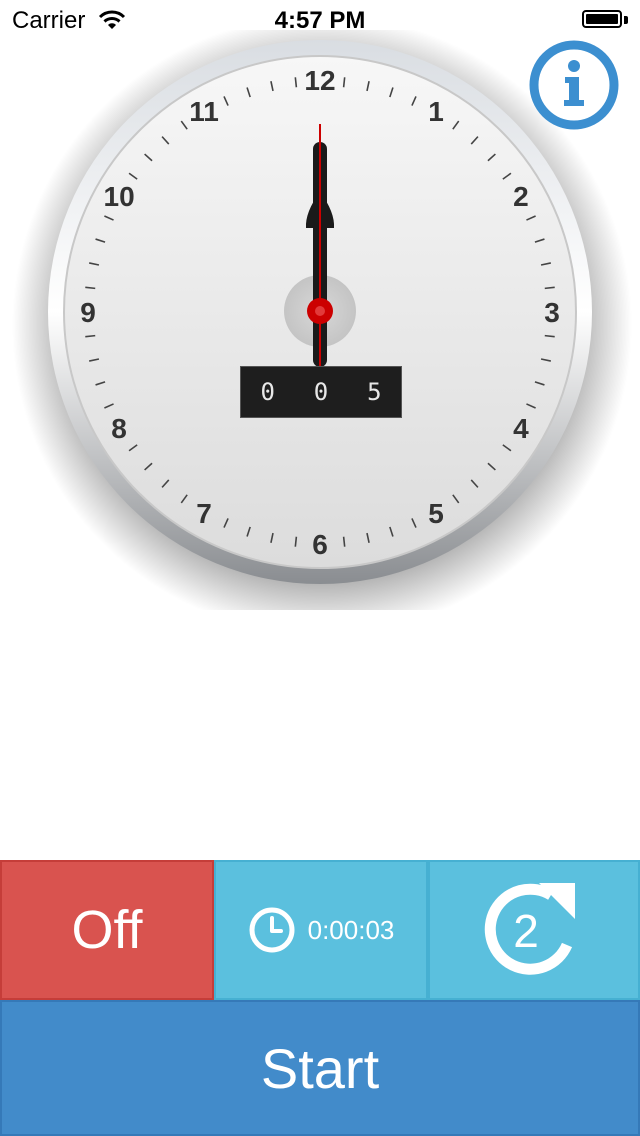 Image resolution: width=640 pixels, height=1136 pixels. I want to click on dial-numeral: 9, so click(88, 312).